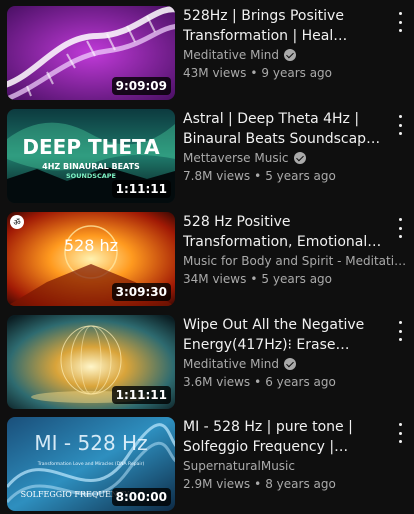  Describe the element at coordinates (91, 53) in the screenshot. I see `video-thumbnail: 9:09:09` at that location.